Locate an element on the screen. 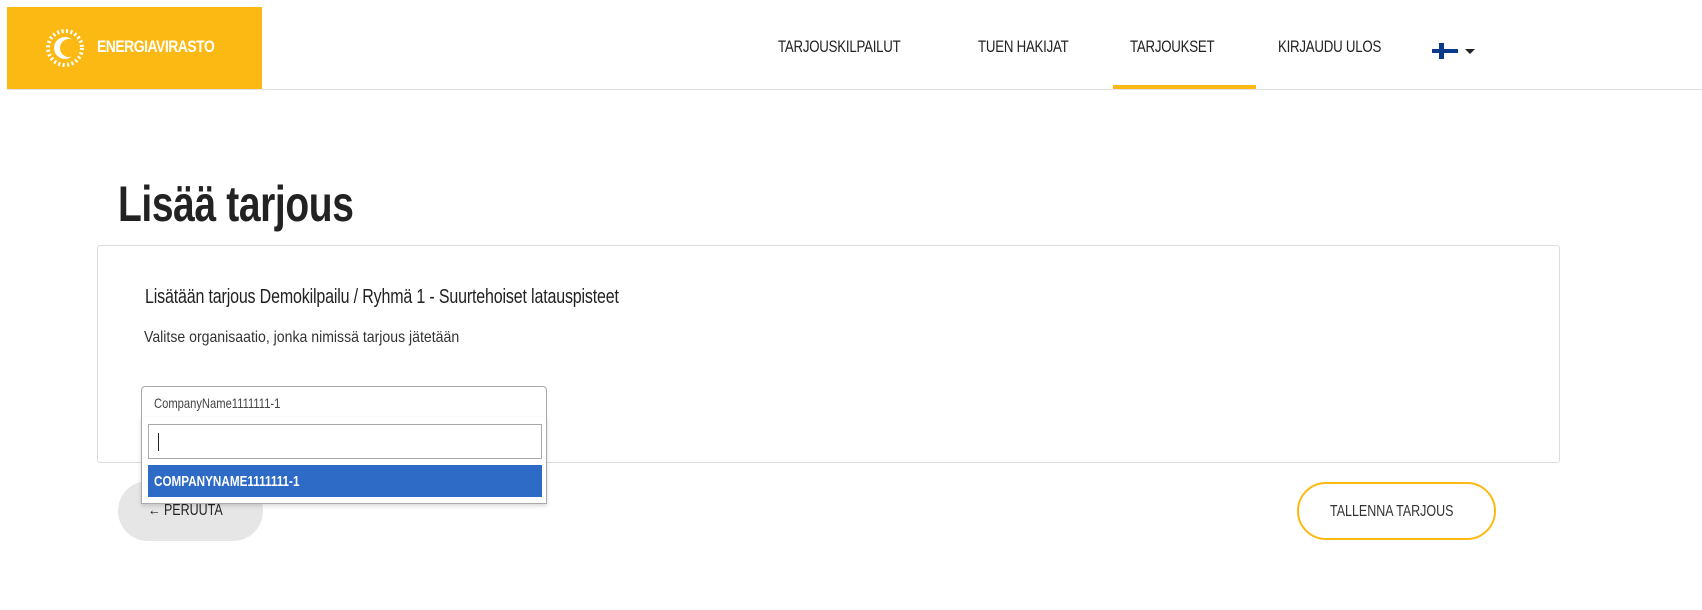 The image size is (1702, 610). nav-item-kirjaudu-ulos: KIRJAUDU ULOS is located at coordinates (1329, 47).